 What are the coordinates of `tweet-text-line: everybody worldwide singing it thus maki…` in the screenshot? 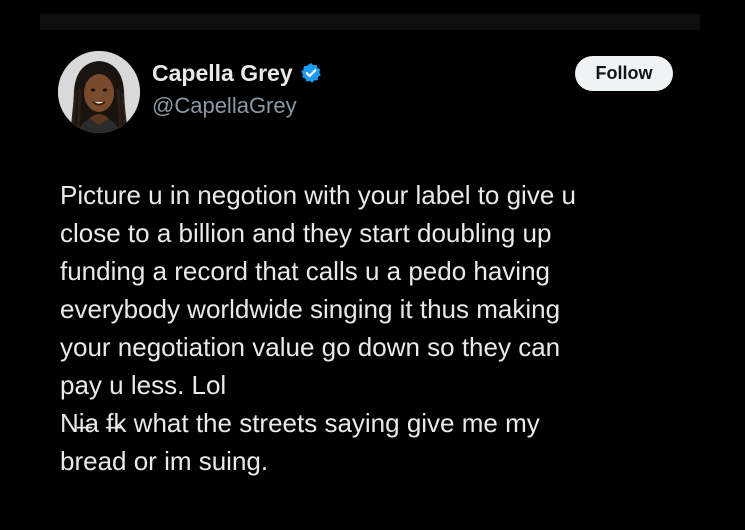 It's located at (310, 309).